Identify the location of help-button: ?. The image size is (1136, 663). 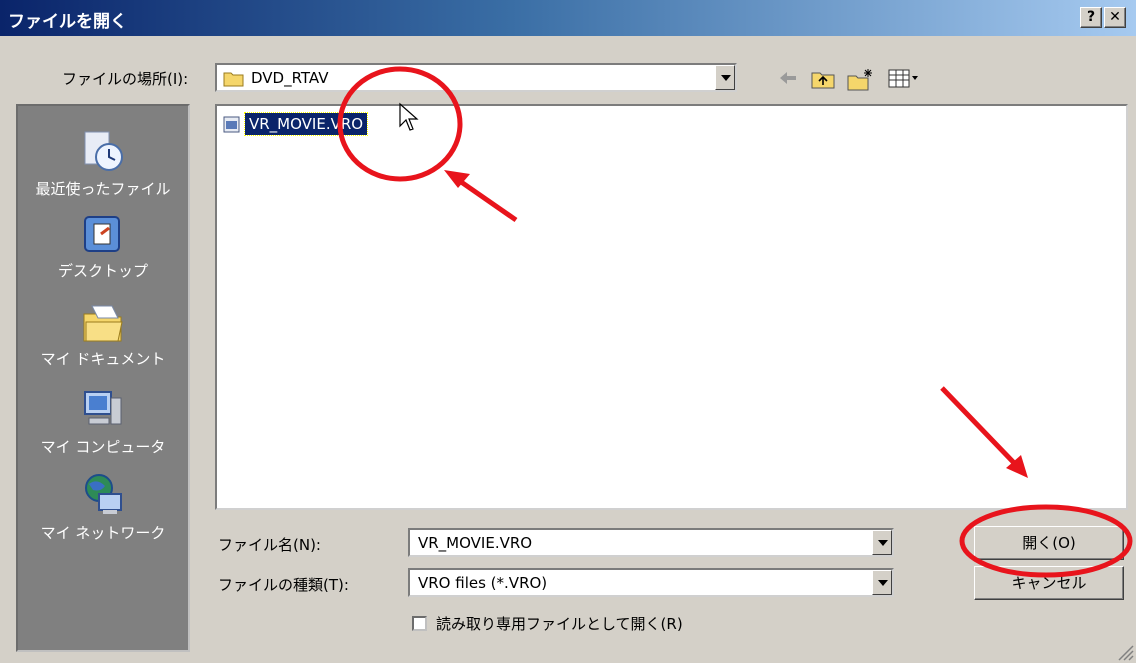
(1091, 17).